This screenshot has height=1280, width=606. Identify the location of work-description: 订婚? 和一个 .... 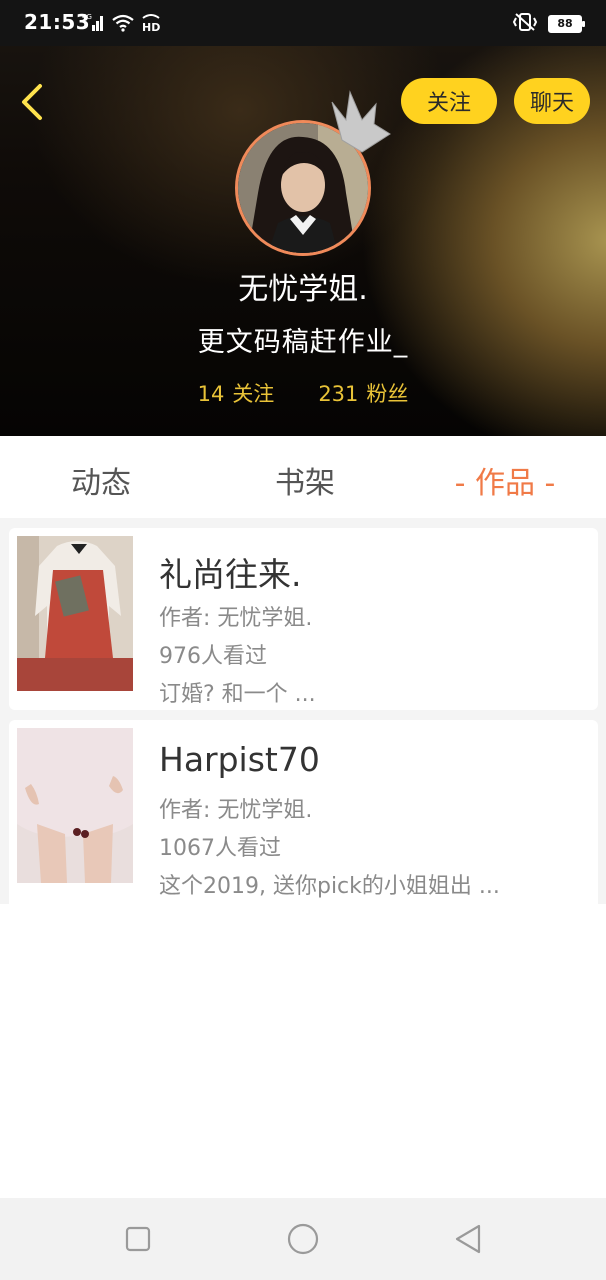
(237, 694).